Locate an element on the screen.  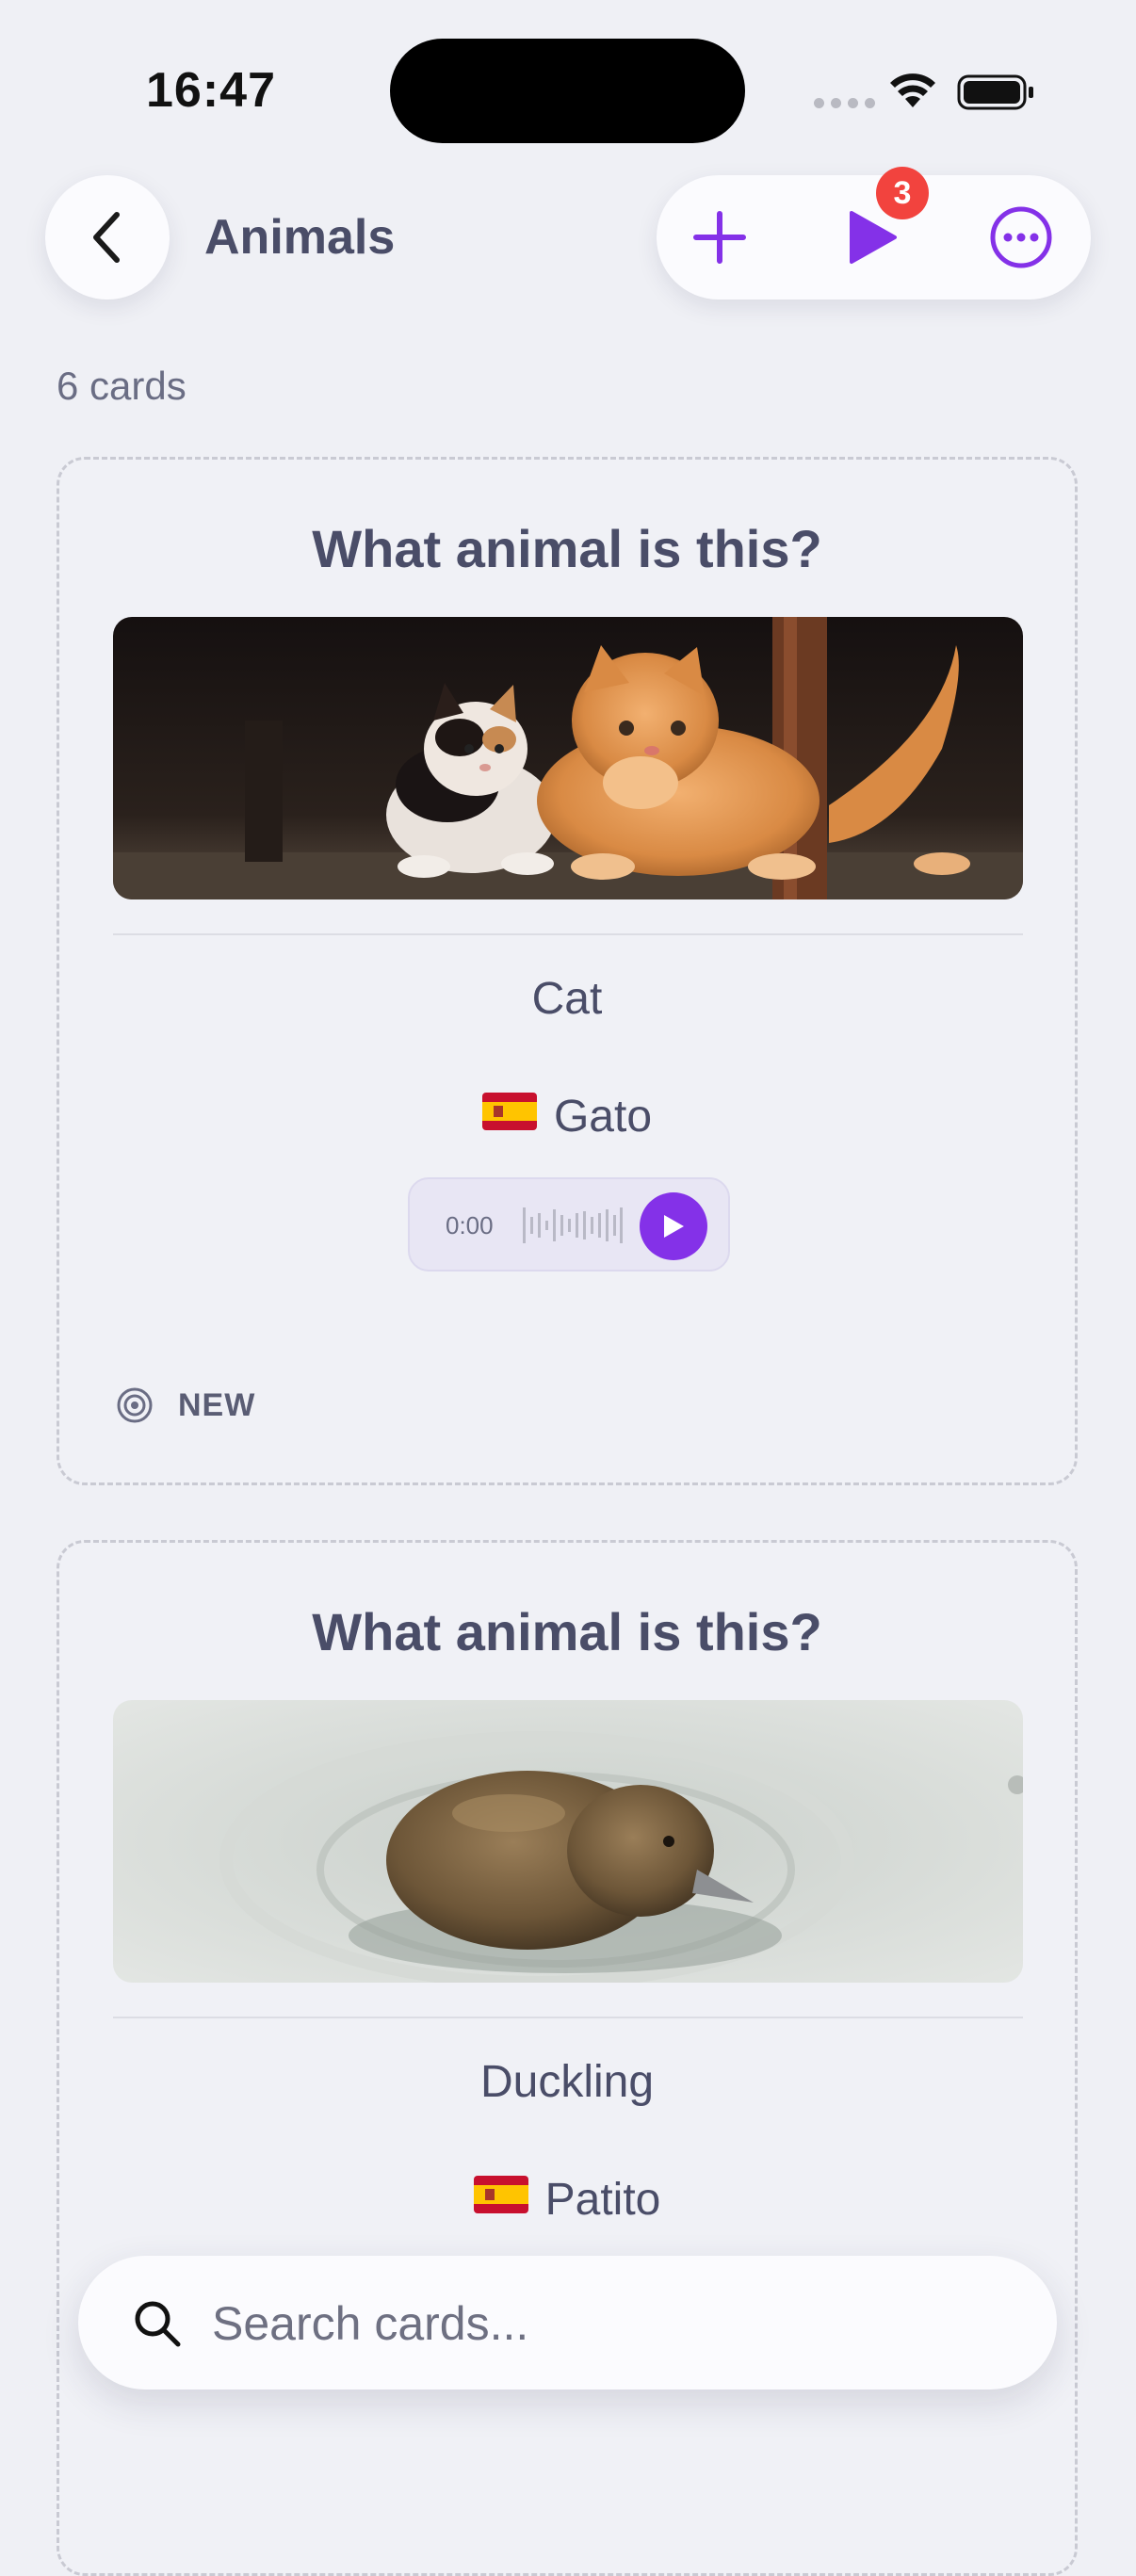
card-translation-row: Patito is located at coordinates (567, 2201).